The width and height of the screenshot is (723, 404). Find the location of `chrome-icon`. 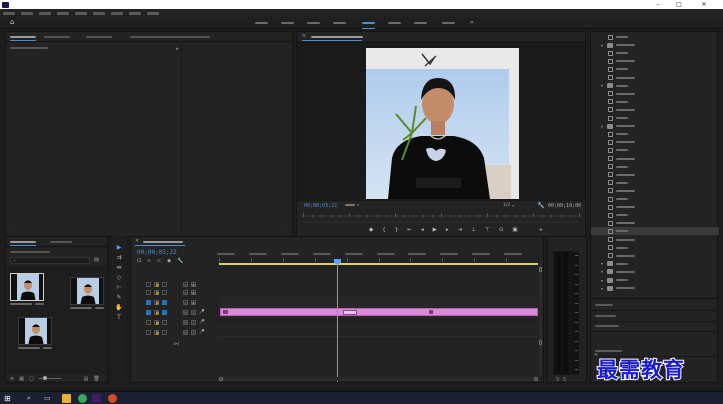

chrome-icon is located at coordinates (112, 398).